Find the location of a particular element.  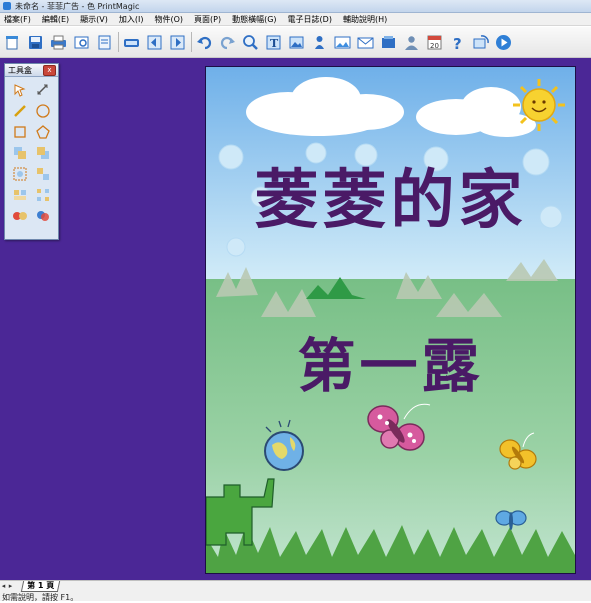

close-icon: x is located at coordinates (49, 70).